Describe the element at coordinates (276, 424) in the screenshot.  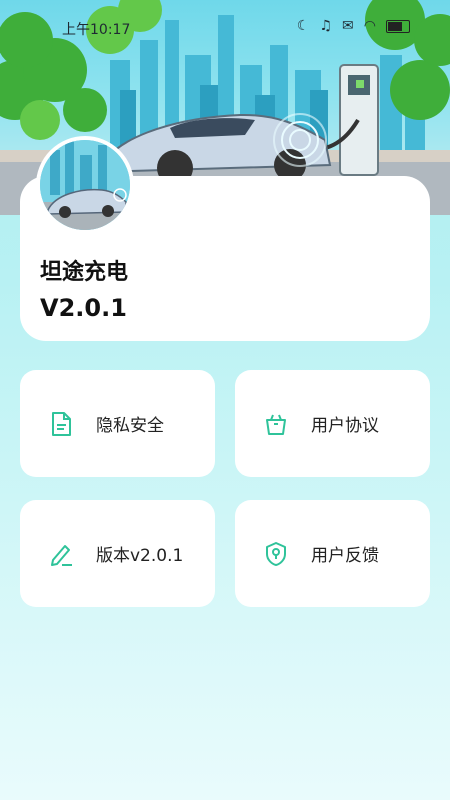
I see `basket-icon` at that location.